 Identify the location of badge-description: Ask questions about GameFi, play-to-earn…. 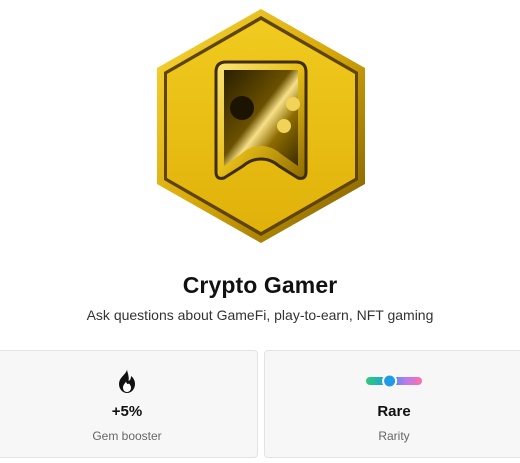
(260, 315).